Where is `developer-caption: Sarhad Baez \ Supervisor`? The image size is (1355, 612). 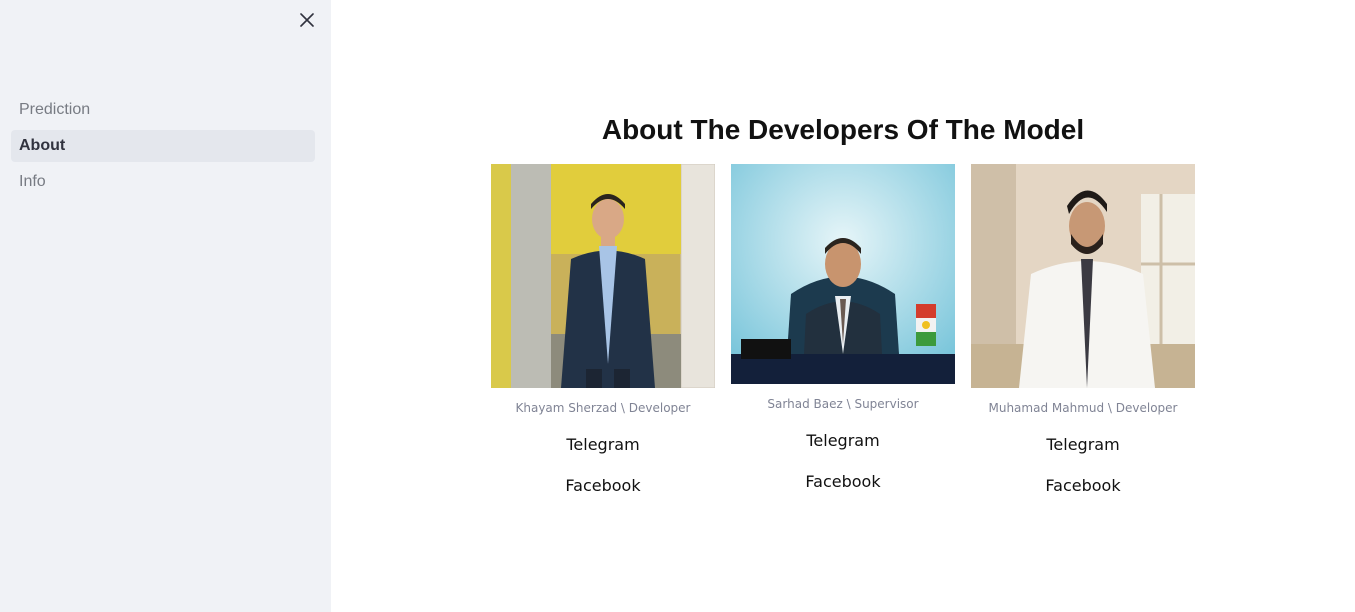 developer-caption: Sarhad Baez \ Supervisor is located at coordinates (843, 404).